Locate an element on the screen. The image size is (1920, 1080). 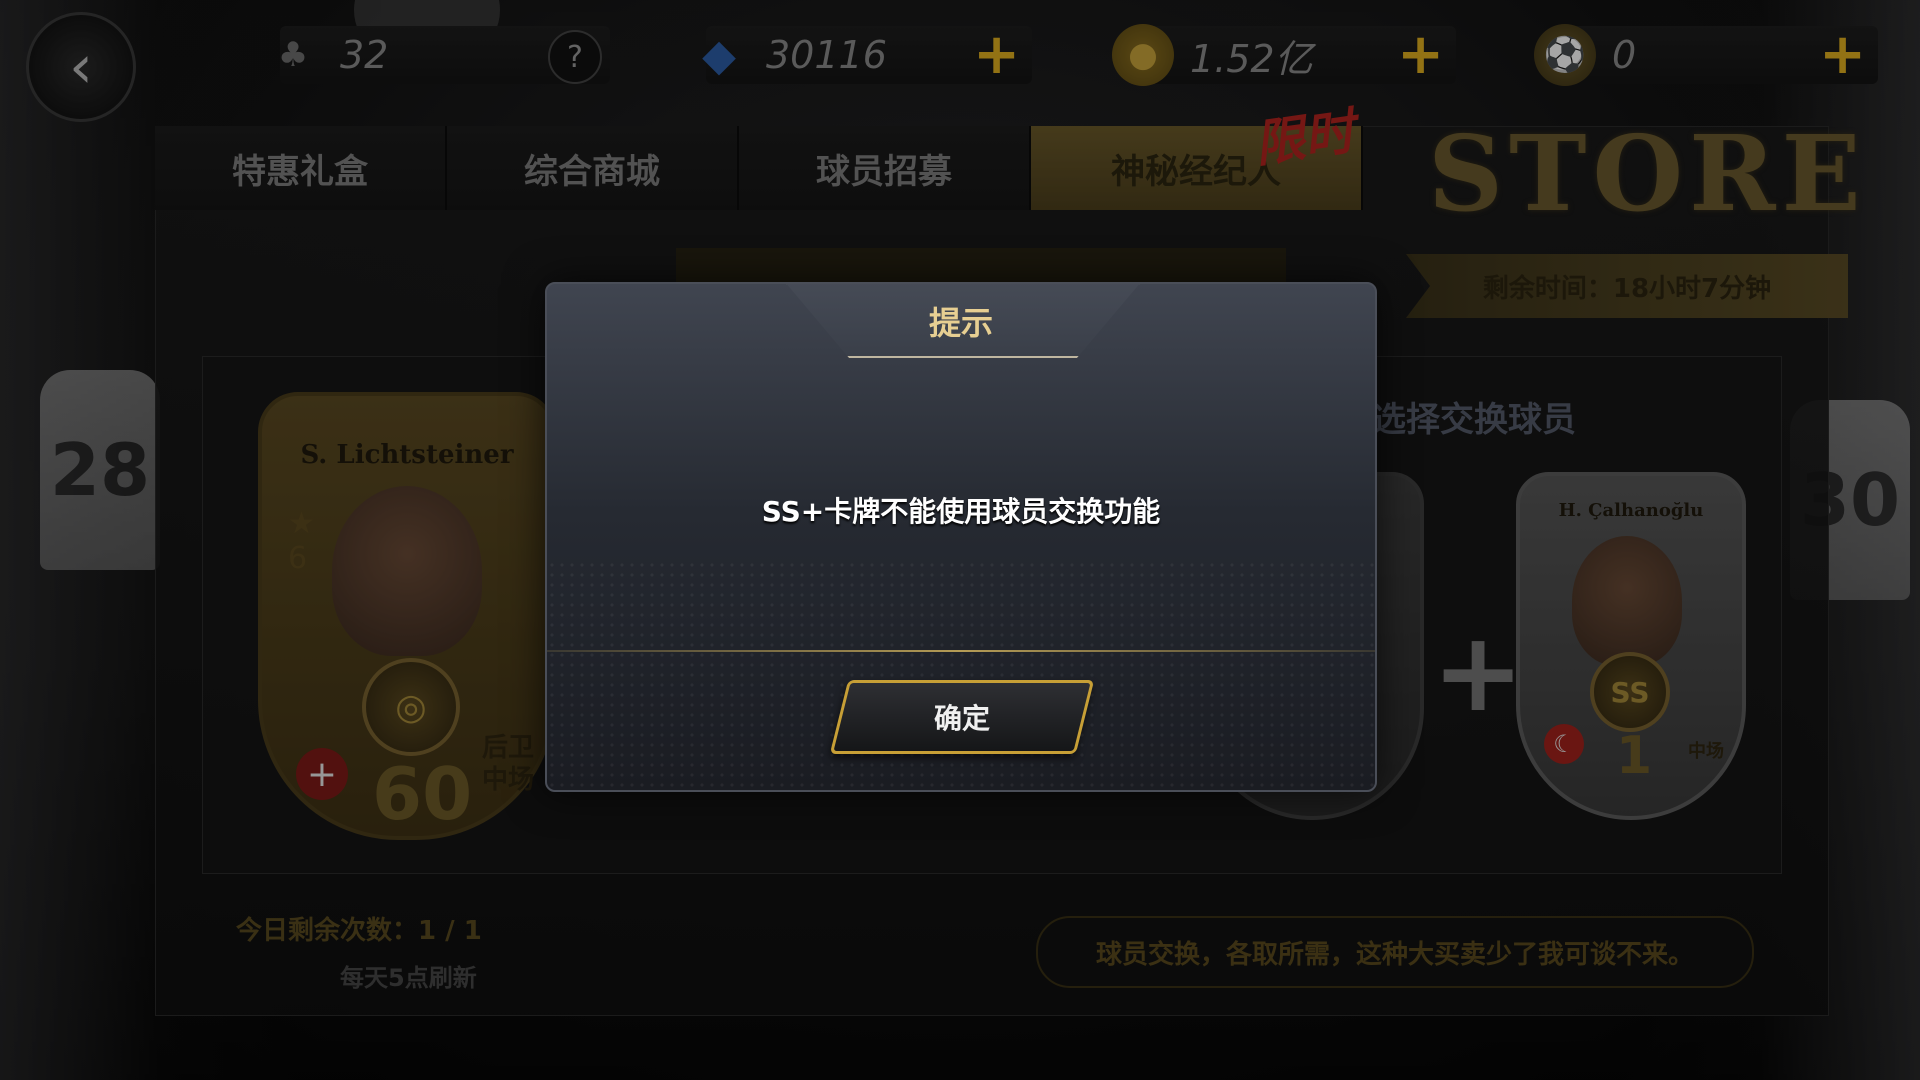
dialog-title: 提示 is located at coordinates (960, 323).